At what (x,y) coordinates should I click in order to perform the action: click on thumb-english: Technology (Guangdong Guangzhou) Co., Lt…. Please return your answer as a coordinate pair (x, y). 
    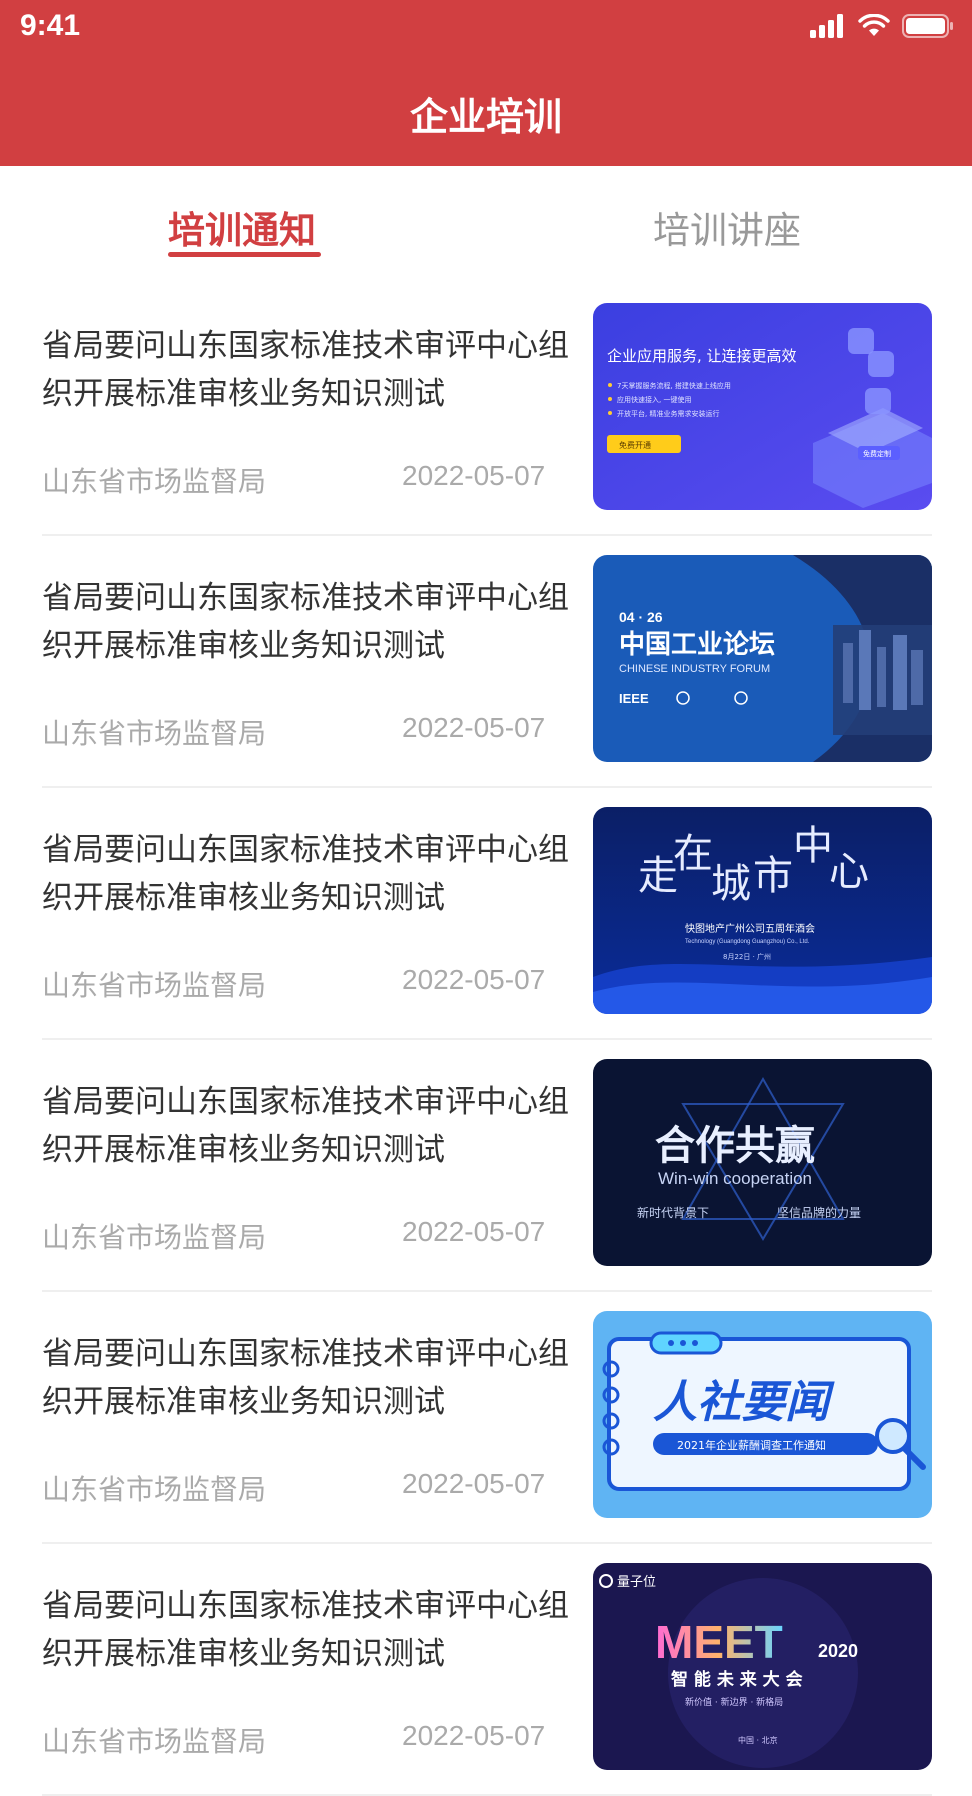
    Looking at the image, I should click on (747, 942).